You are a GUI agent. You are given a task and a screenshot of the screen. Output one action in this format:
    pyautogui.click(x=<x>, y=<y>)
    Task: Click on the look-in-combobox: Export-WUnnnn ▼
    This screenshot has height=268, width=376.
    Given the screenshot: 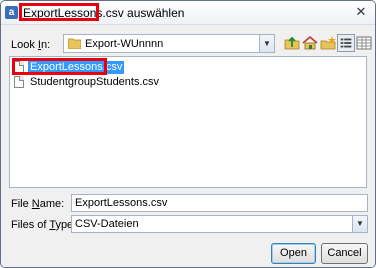 What is the action you would take?
    pyautogui.click(x=169, y=43)
    